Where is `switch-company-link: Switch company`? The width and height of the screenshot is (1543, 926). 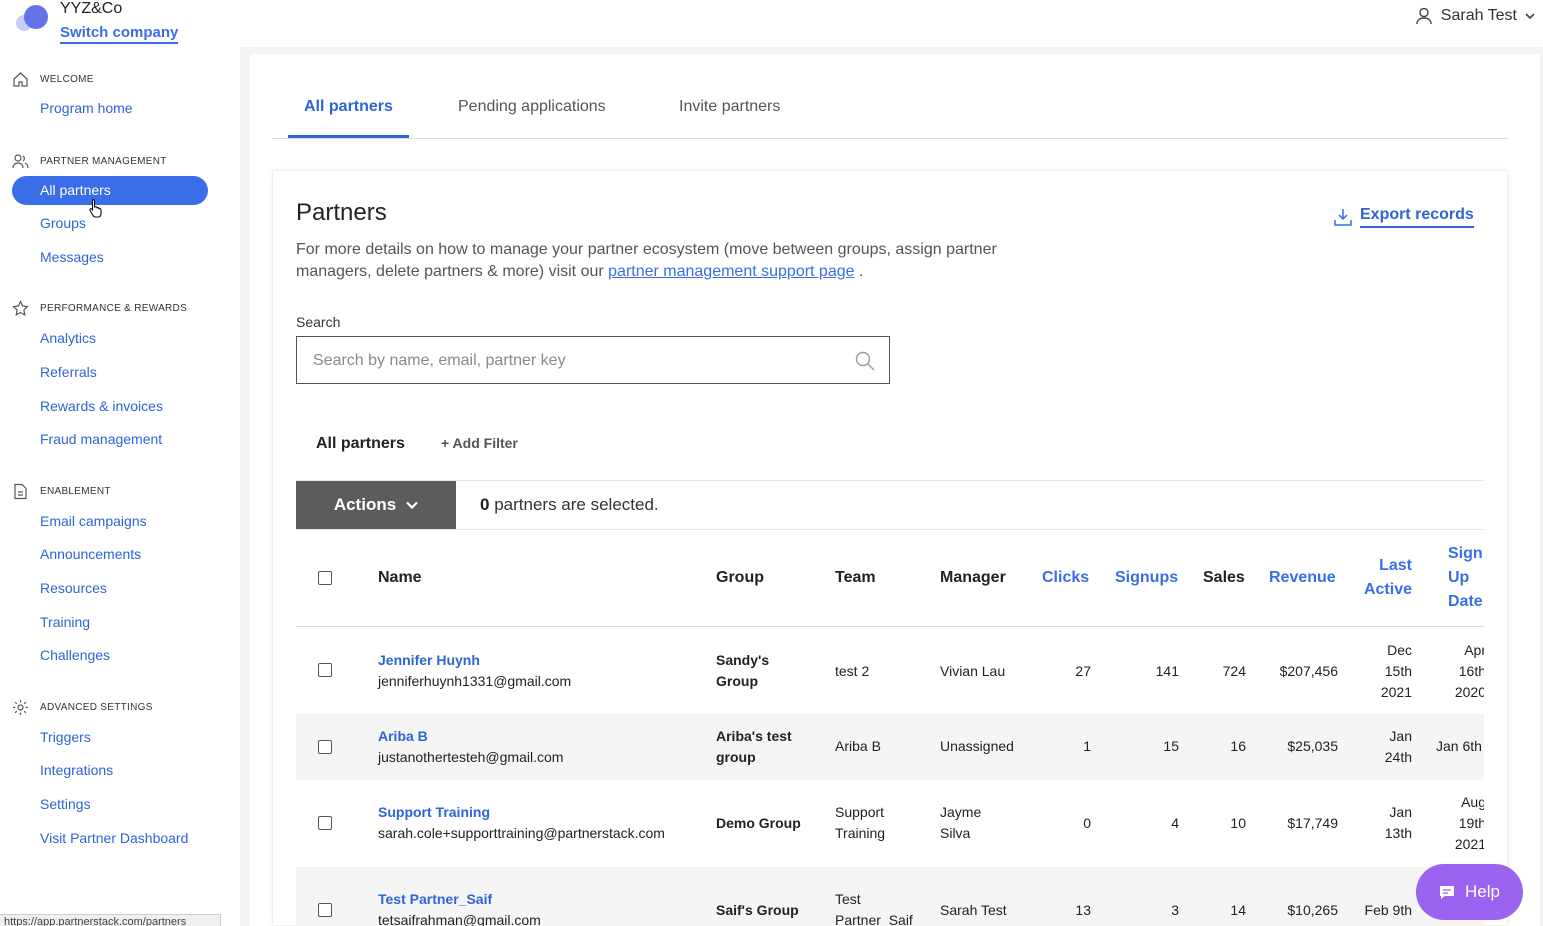
switch-company-link: Switch company is located at coordinates (119, 34).